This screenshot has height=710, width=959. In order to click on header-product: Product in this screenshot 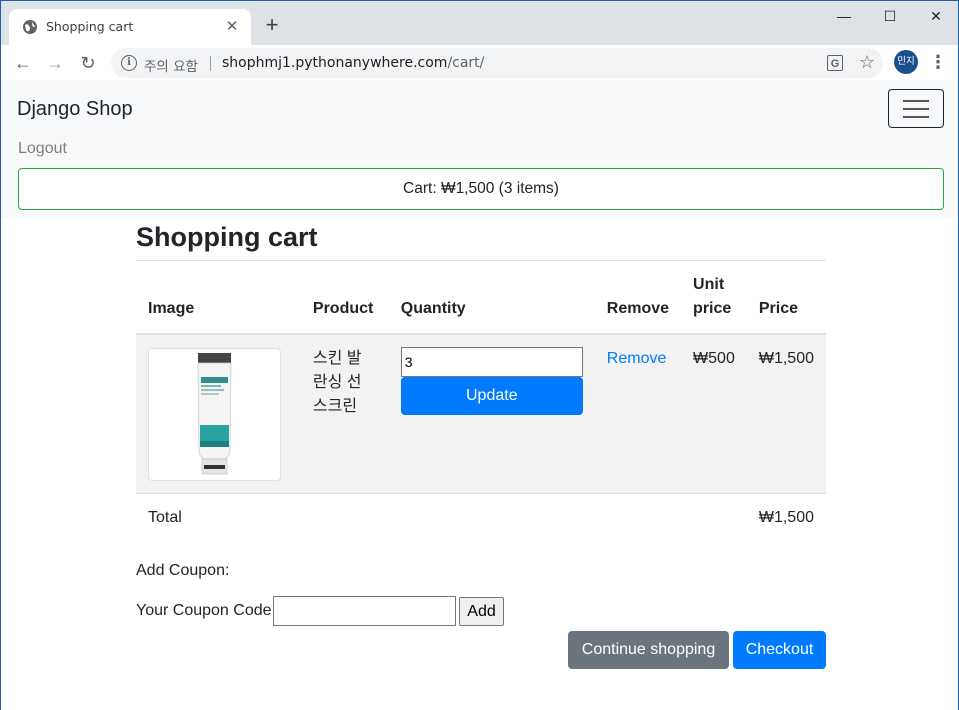, I will do `click(344, 298)`.